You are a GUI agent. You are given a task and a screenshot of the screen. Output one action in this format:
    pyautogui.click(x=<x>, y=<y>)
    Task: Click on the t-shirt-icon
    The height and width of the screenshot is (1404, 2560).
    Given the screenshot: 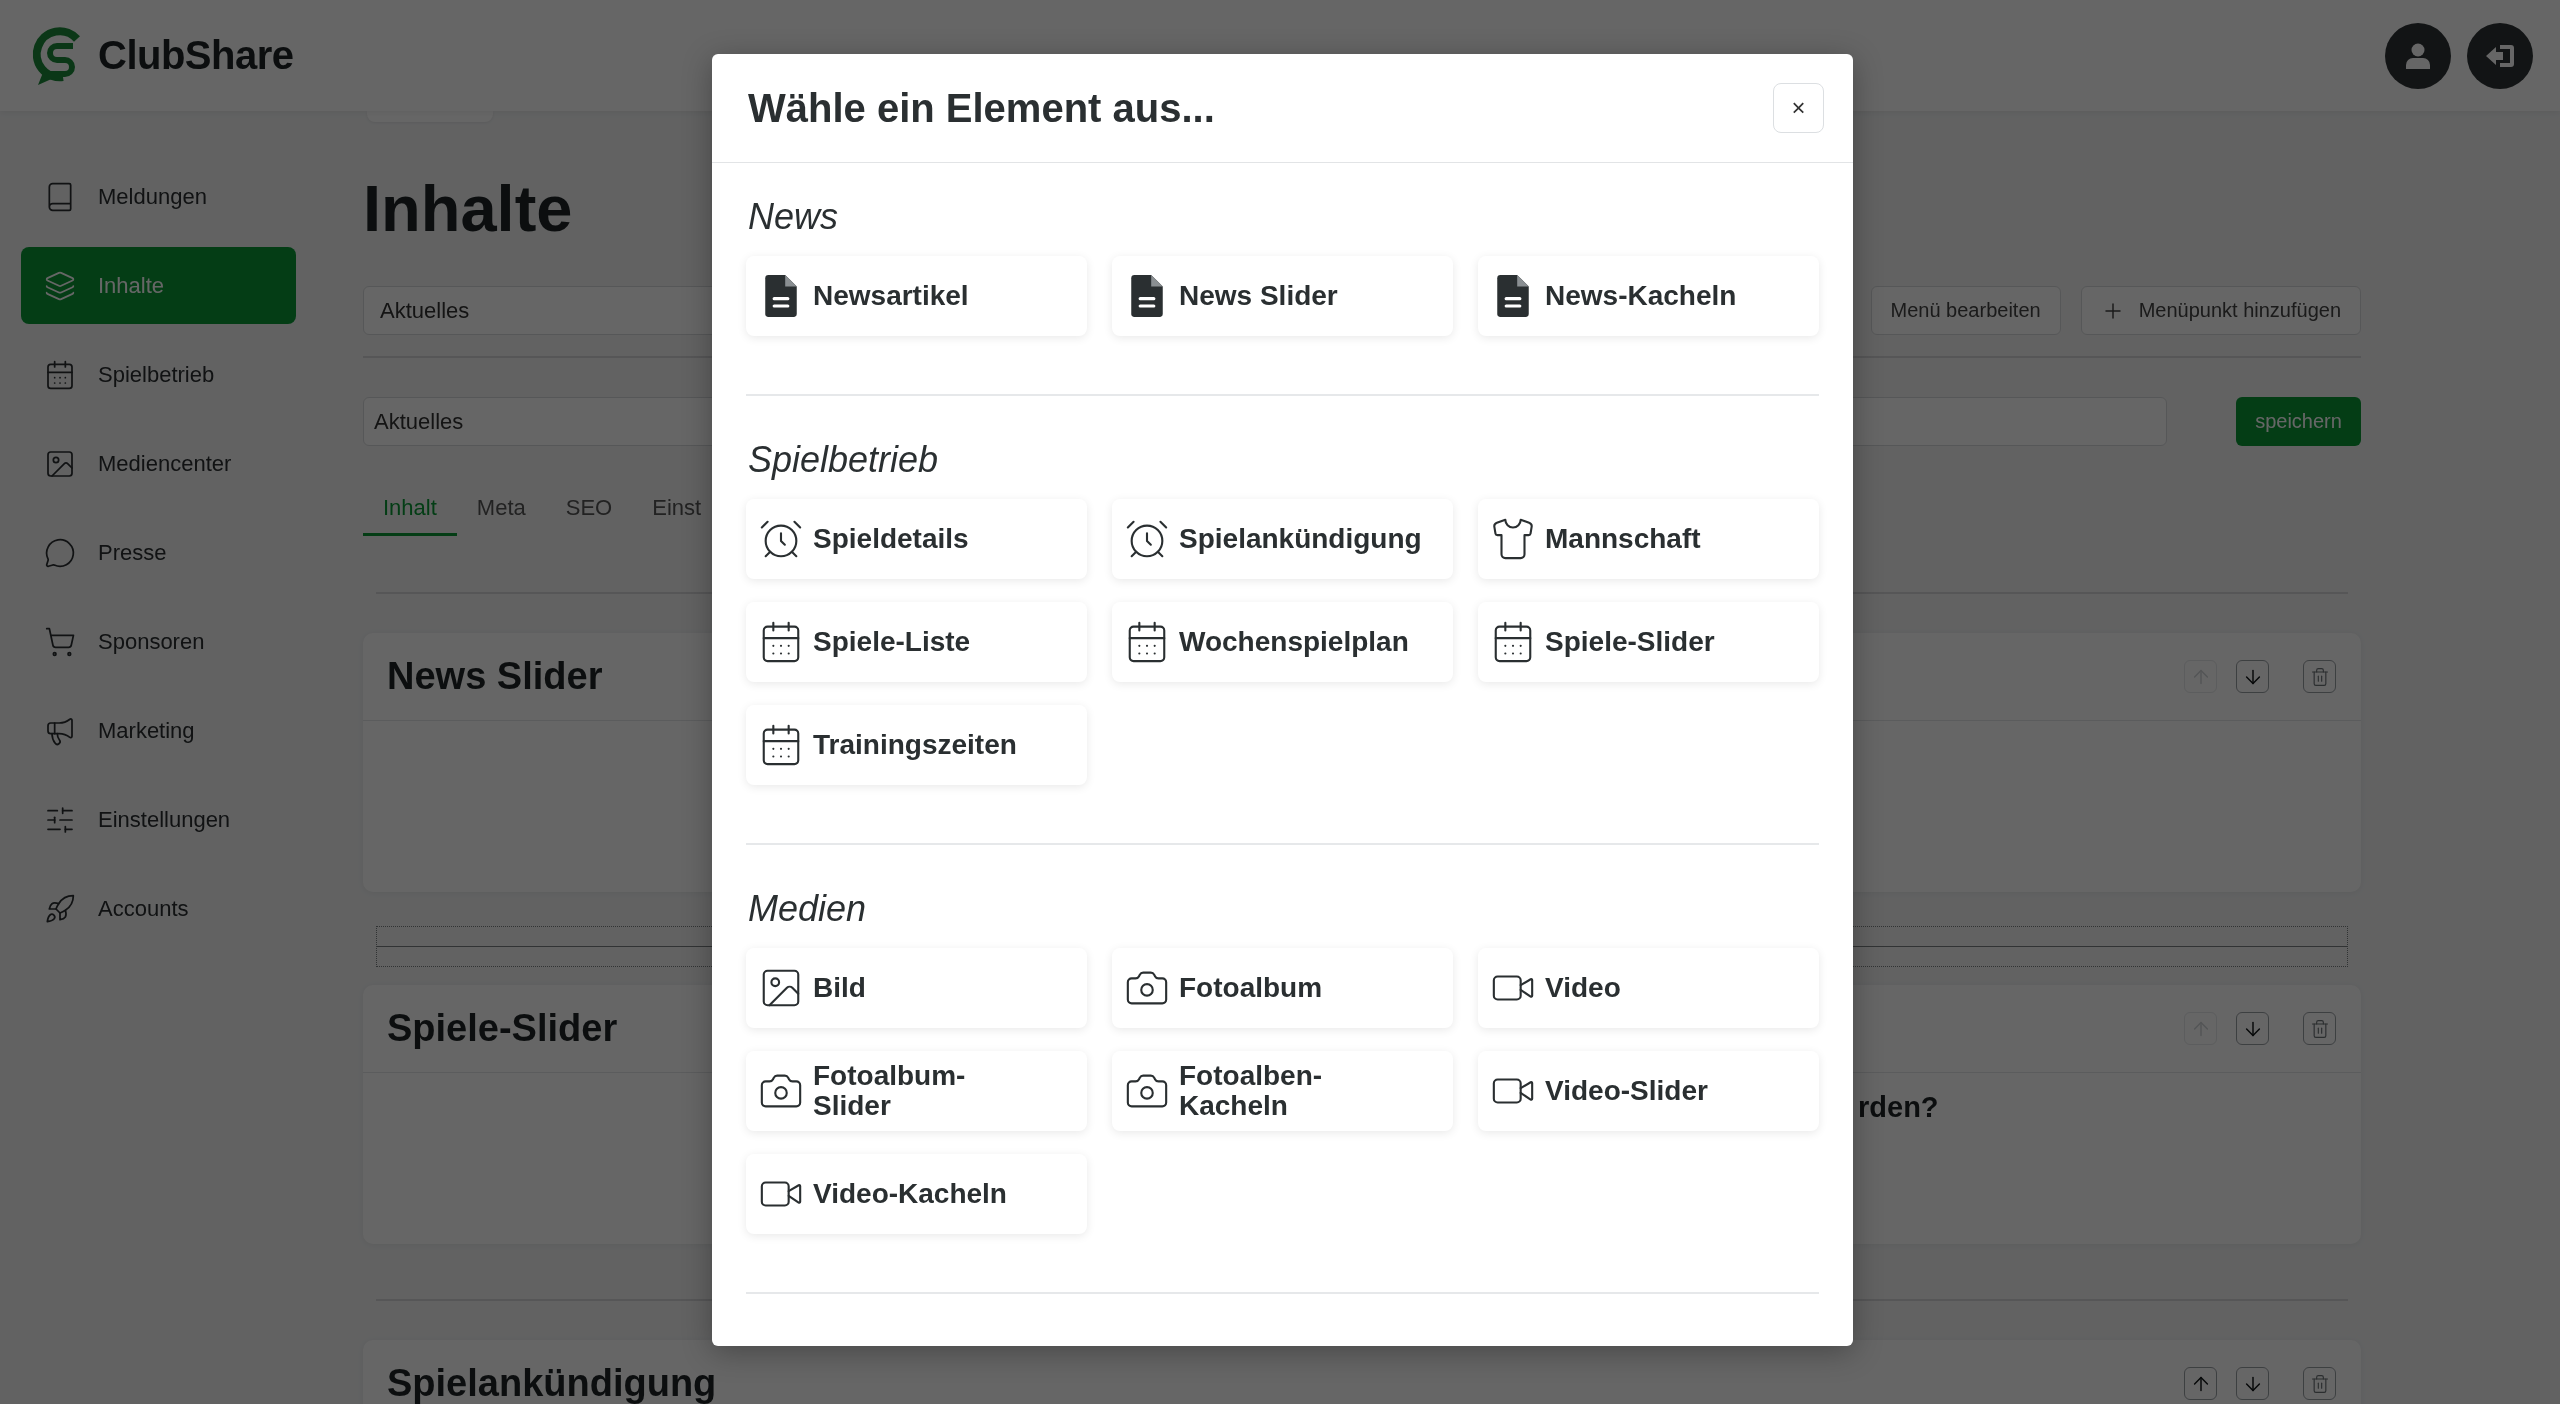 What is the action you would take?
    pyautogui.click(x=1513, y=539)
    